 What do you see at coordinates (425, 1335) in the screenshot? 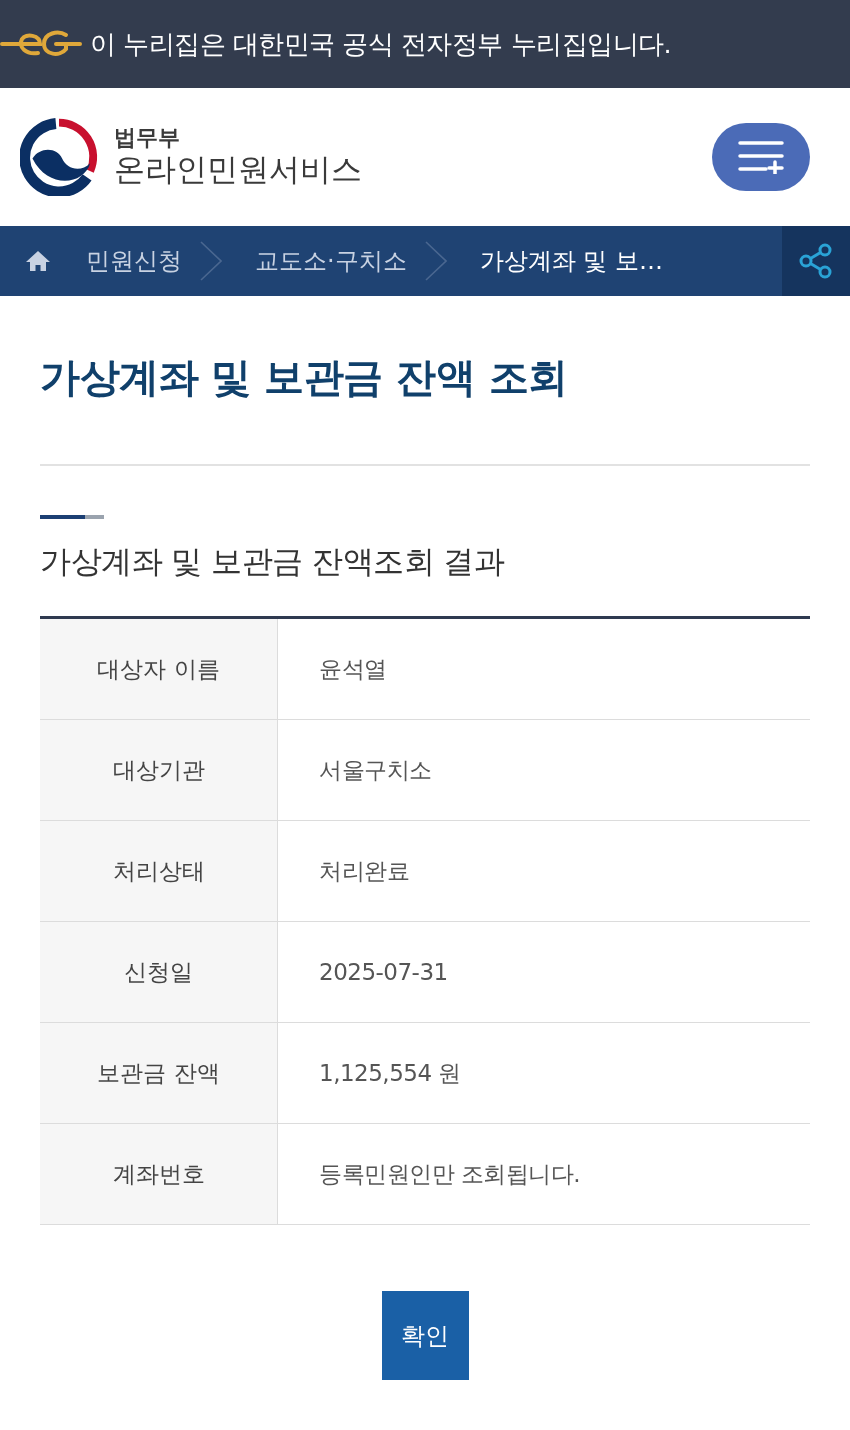
I see `confirm-button: 확인` at bounding box center [425, 1335].